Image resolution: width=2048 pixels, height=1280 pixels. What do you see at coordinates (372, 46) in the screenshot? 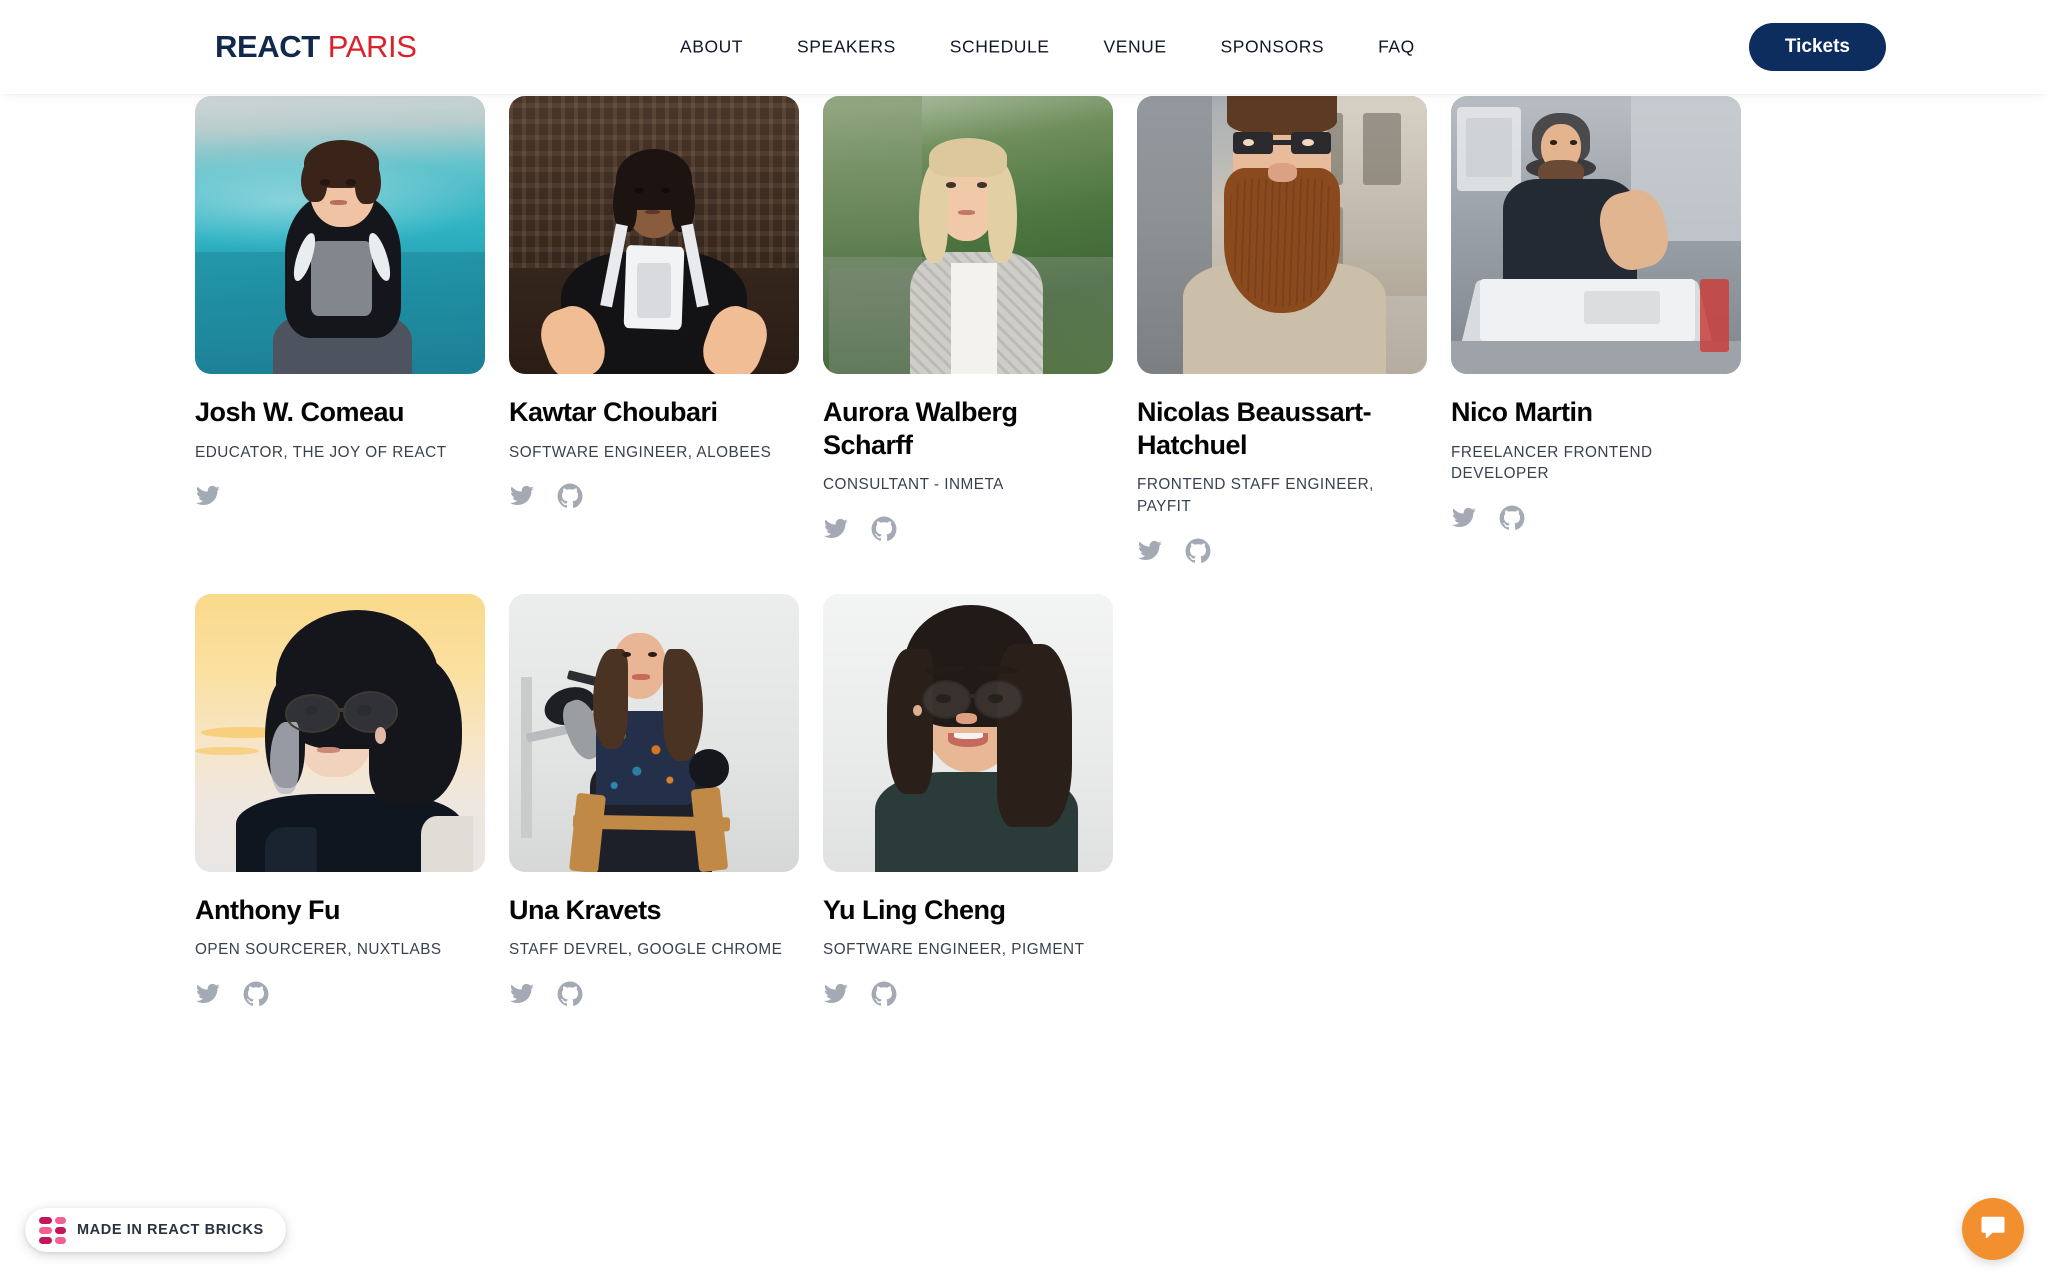
I see `logo-paris-text: PARIS` at bounding box center [372, 46].